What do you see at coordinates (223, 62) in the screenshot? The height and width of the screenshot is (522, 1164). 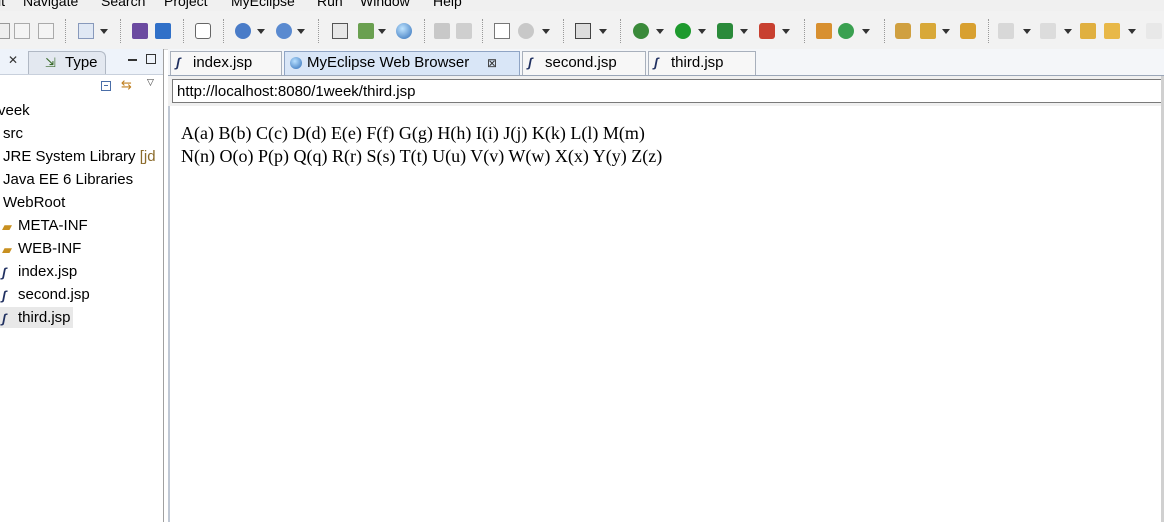 I see `tab-label: index.jsp` at bounding box center [223, 62].